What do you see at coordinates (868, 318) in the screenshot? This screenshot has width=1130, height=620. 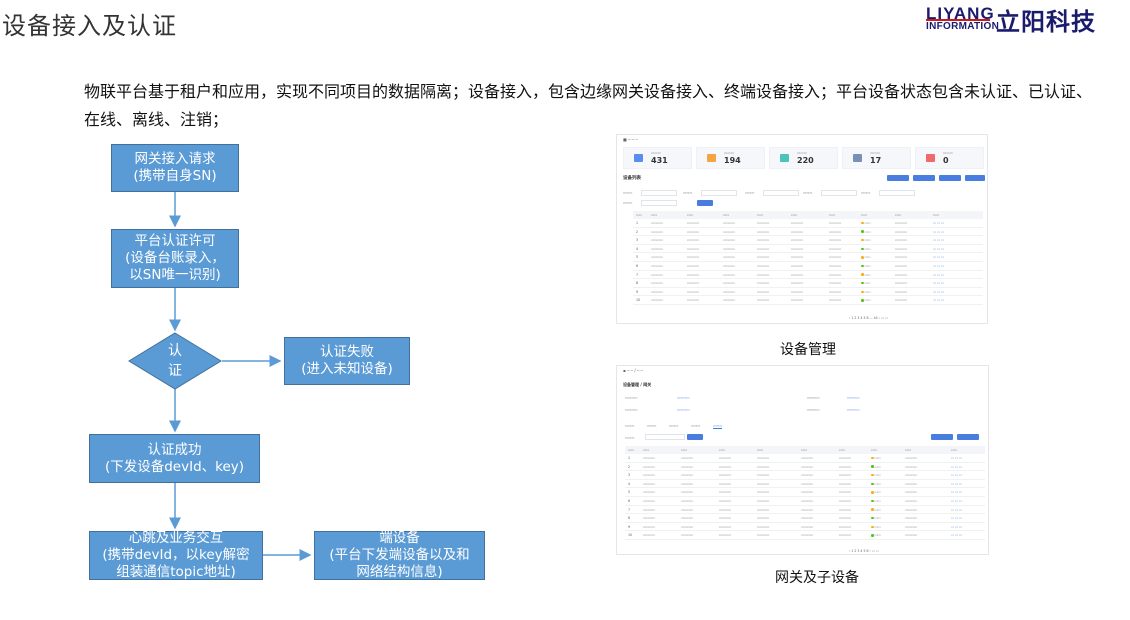 I see `pagination: ‹ 1 2 3 4 5 6 ... 44 › ▭ ▭` at bounding box center [868, 318].